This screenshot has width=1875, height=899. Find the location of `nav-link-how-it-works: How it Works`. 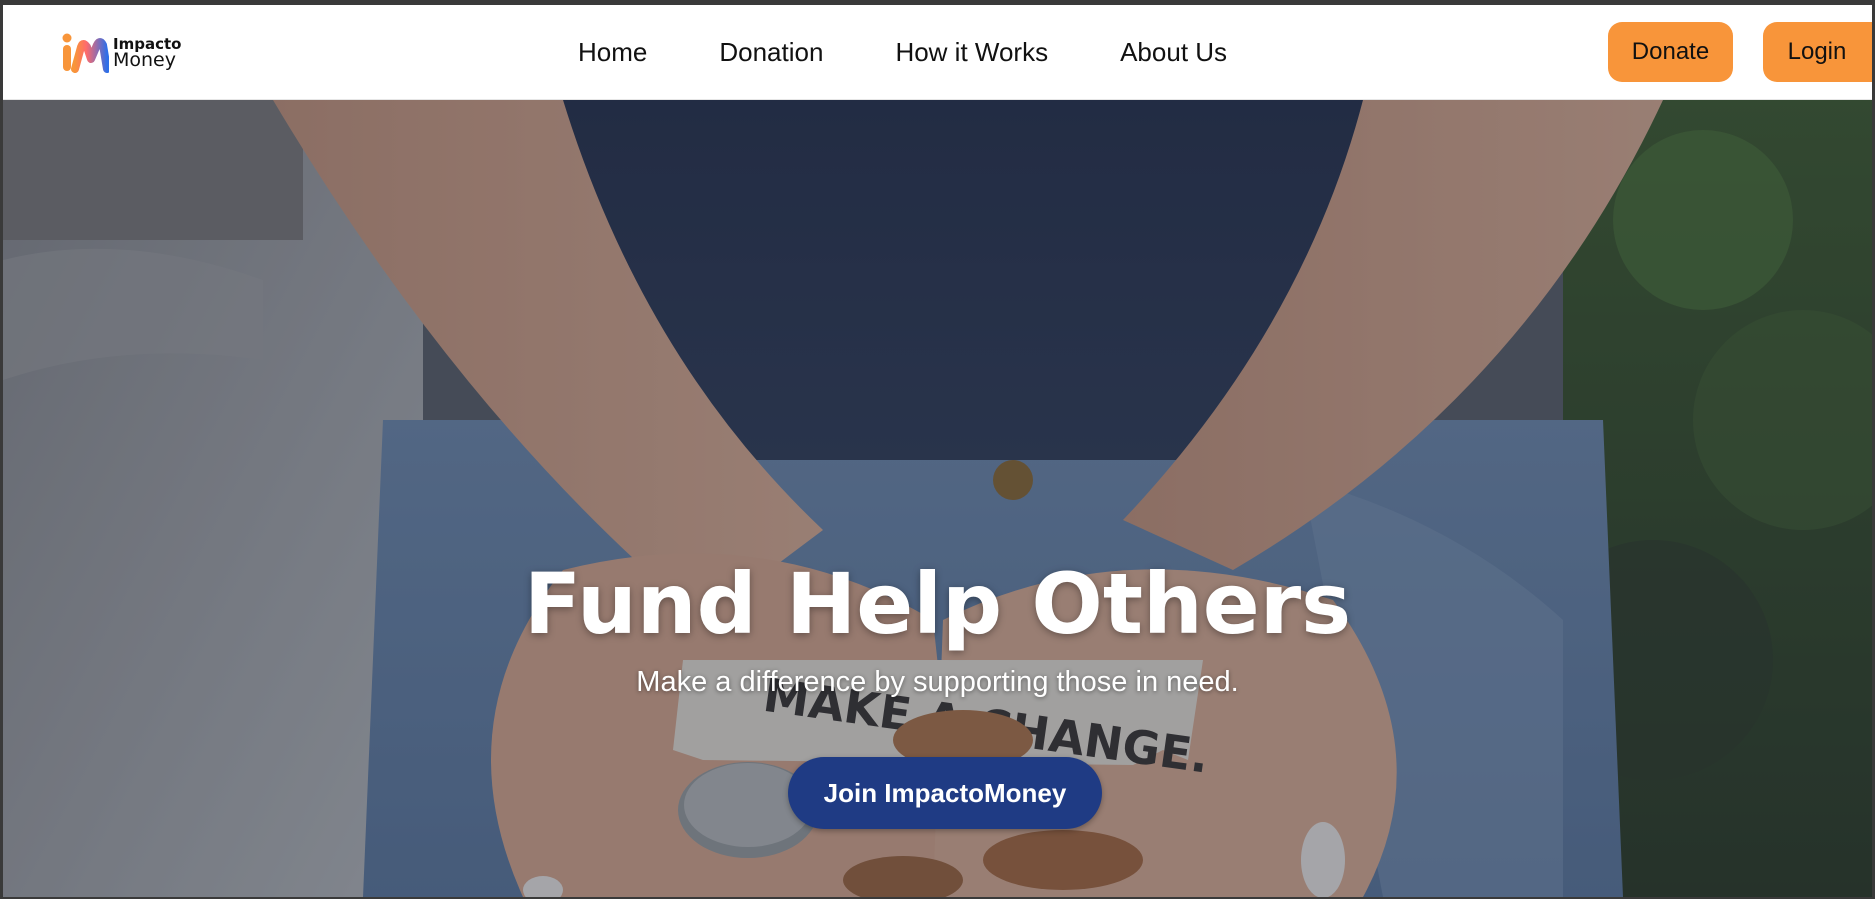

nav-link-how-it-works: How it Works is located at coordinates (971, 52).